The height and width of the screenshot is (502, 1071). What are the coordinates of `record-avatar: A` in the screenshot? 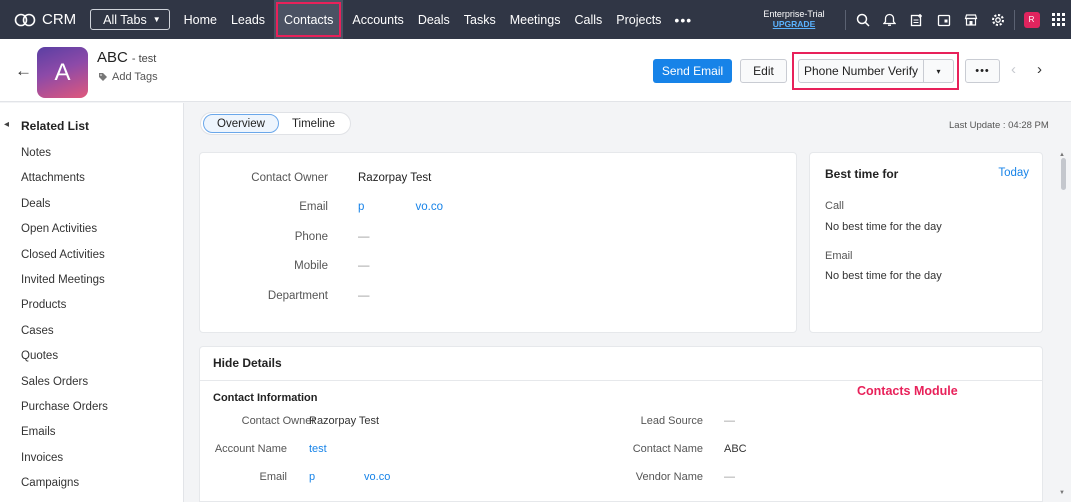 It's located at (62, 72).